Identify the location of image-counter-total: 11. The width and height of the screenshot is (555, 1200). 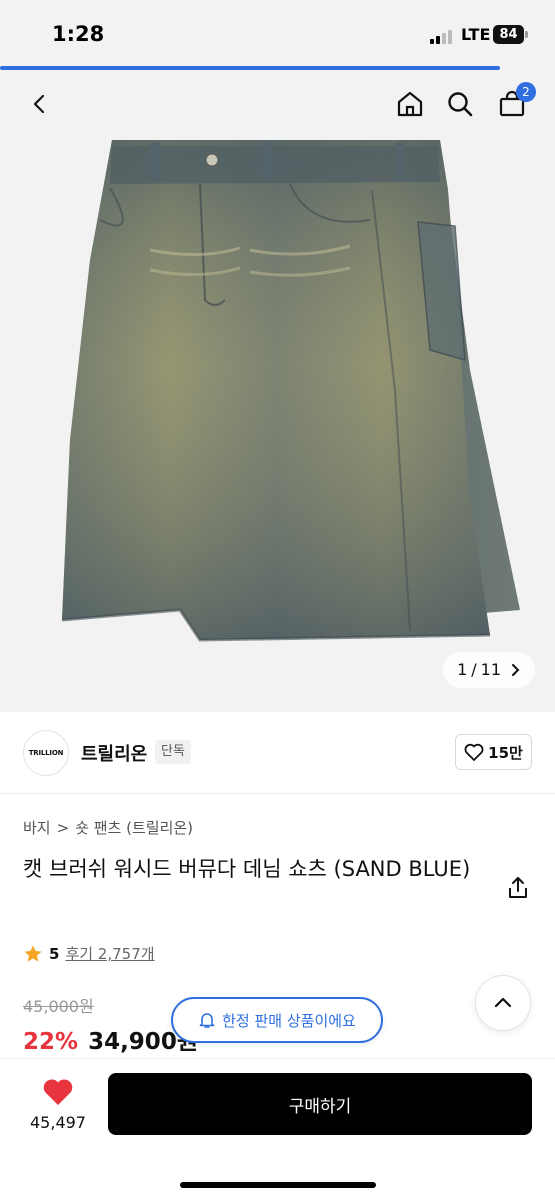
(490, 669).